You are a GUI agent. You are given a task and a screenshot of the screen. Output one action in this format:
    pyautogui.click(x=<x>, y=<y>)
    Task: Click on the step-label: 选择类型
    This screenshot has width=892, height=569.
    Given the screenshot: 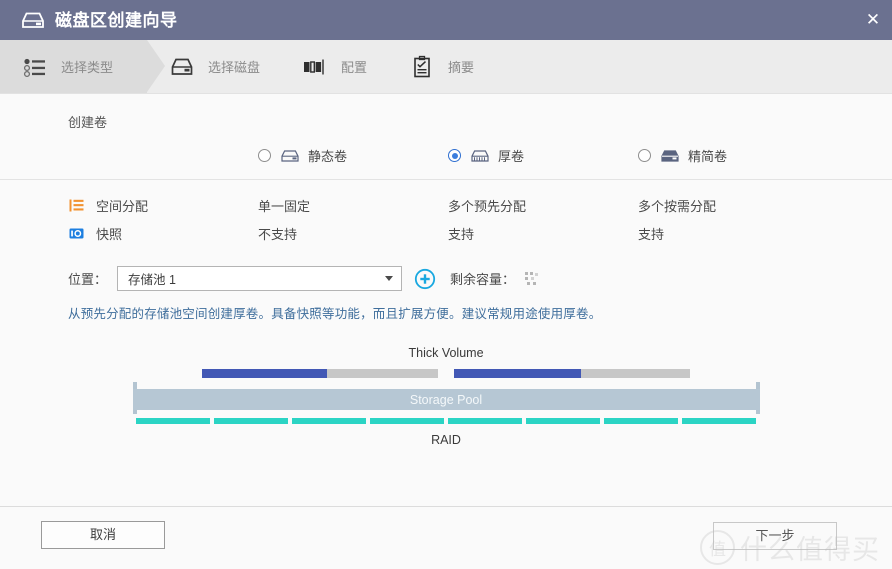 What is the action you would take?
    pyautogui.click(x=87, y=67)
    